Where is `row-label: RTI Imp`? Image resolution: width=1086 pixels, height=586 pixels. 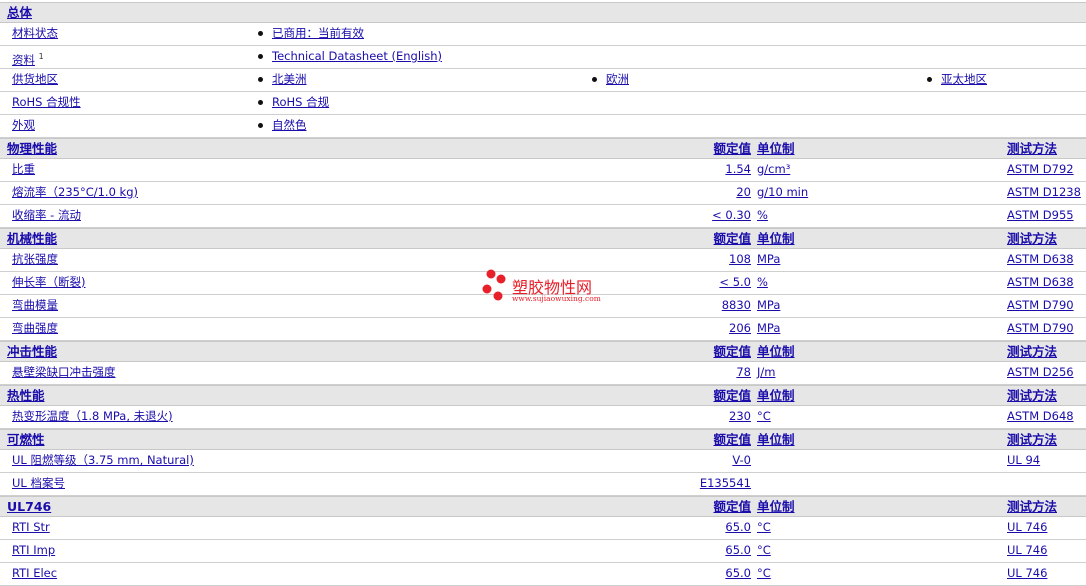 row-label: RTI Imp is located at coordinates (33, 550).